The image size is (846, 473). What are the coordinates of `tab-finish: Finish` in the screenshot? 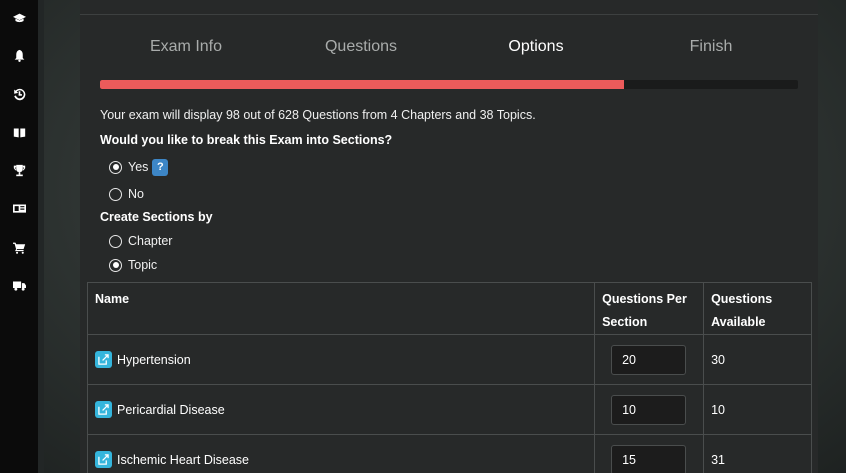 It's located at (711, 47).